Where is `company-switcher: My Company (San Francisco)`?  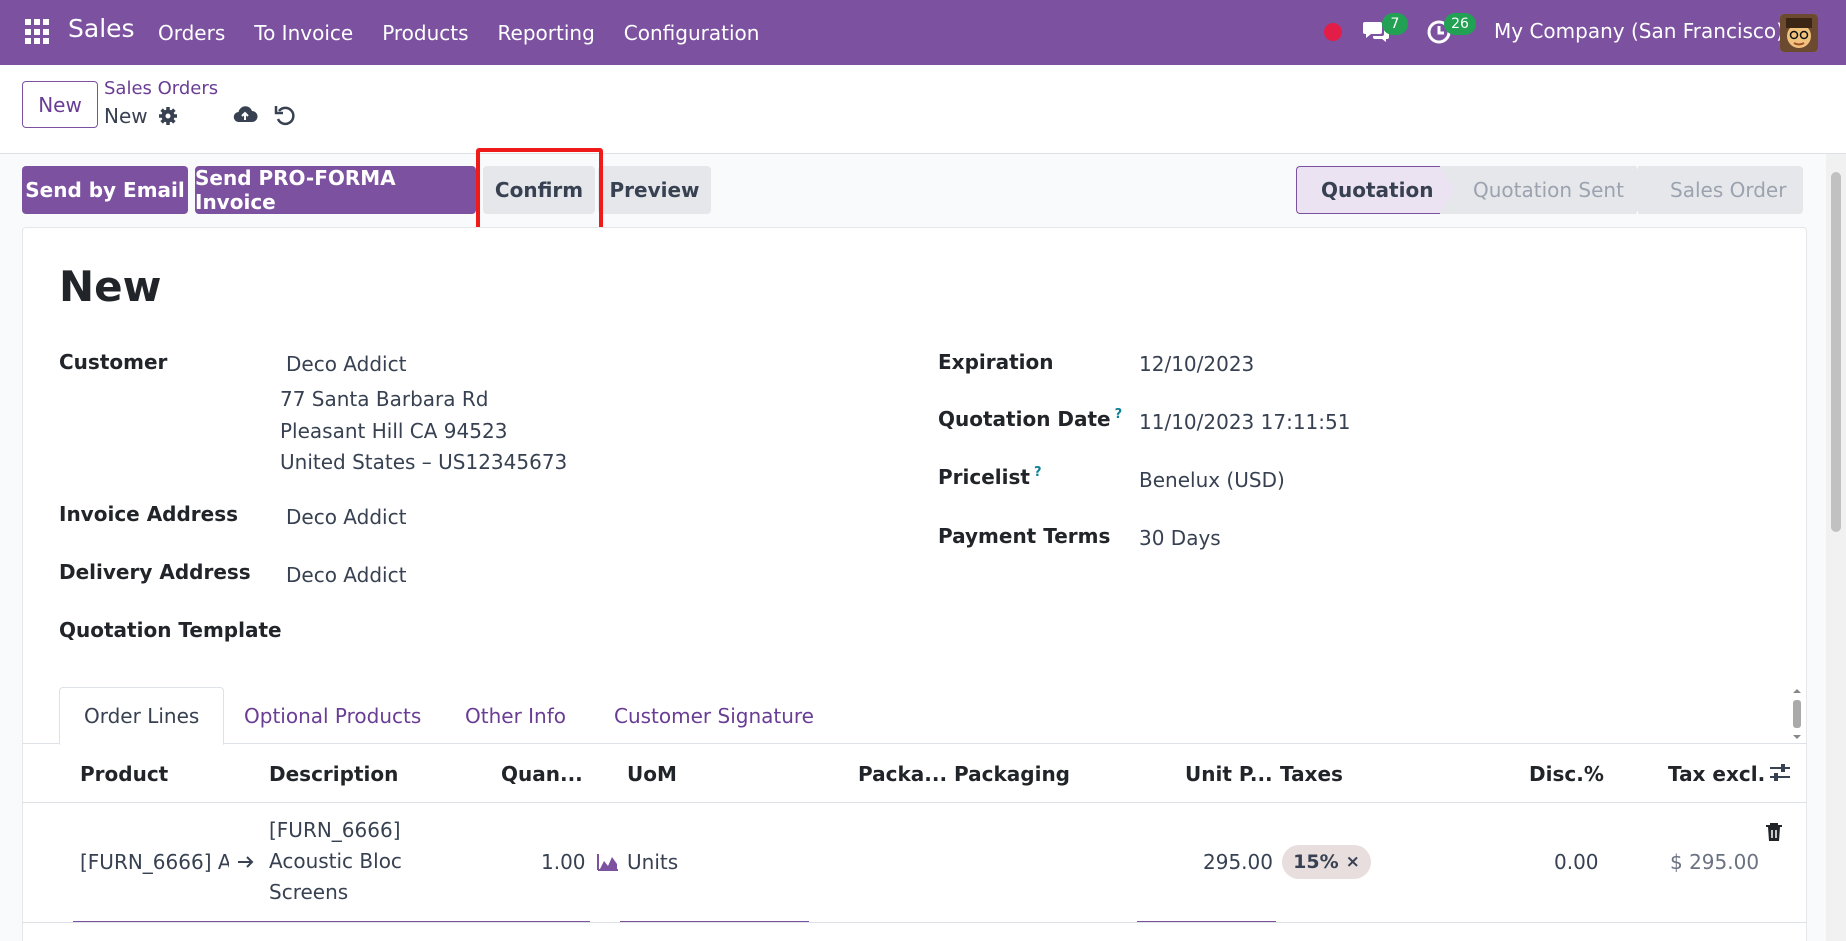 company-switcher: My Company (San Francisco) is located at coordinates (1639, 31).